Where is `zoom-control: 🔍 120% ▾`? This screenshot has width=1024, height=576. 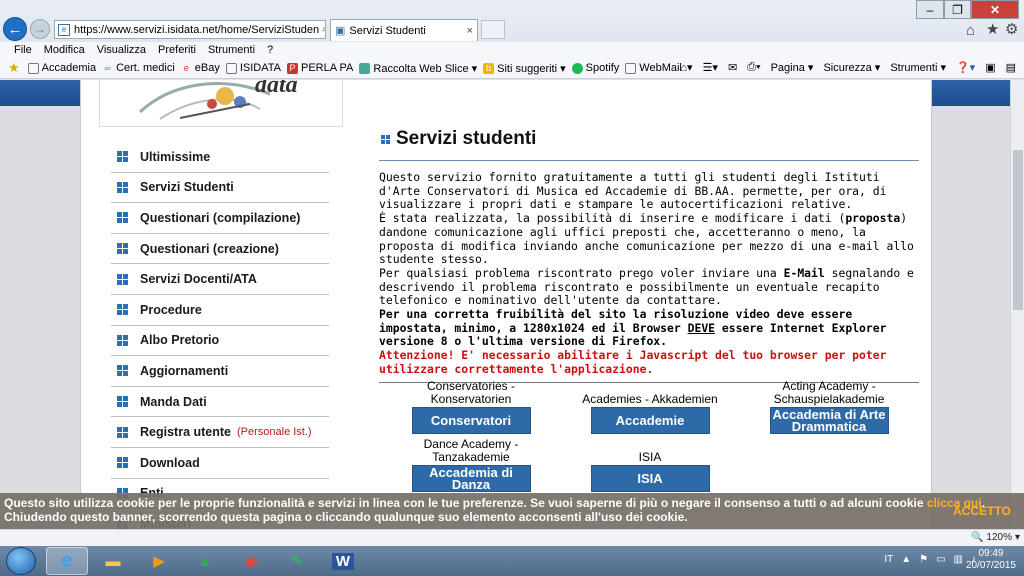 zoom-control: 🔍 120% ▾ is located at coordinates (995, 537).